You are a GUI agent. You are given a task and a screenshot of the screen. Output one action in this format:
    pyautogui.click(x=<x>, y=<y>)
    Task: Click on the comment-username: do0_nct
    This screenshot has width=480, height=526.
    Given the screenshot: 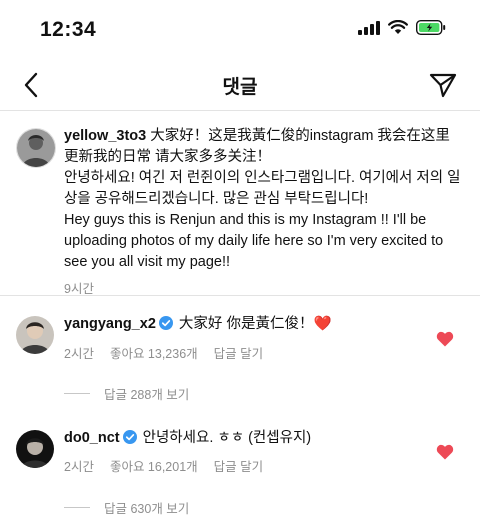 What is the action you would take?
    pyautogui.click(x=92, y=438)
    